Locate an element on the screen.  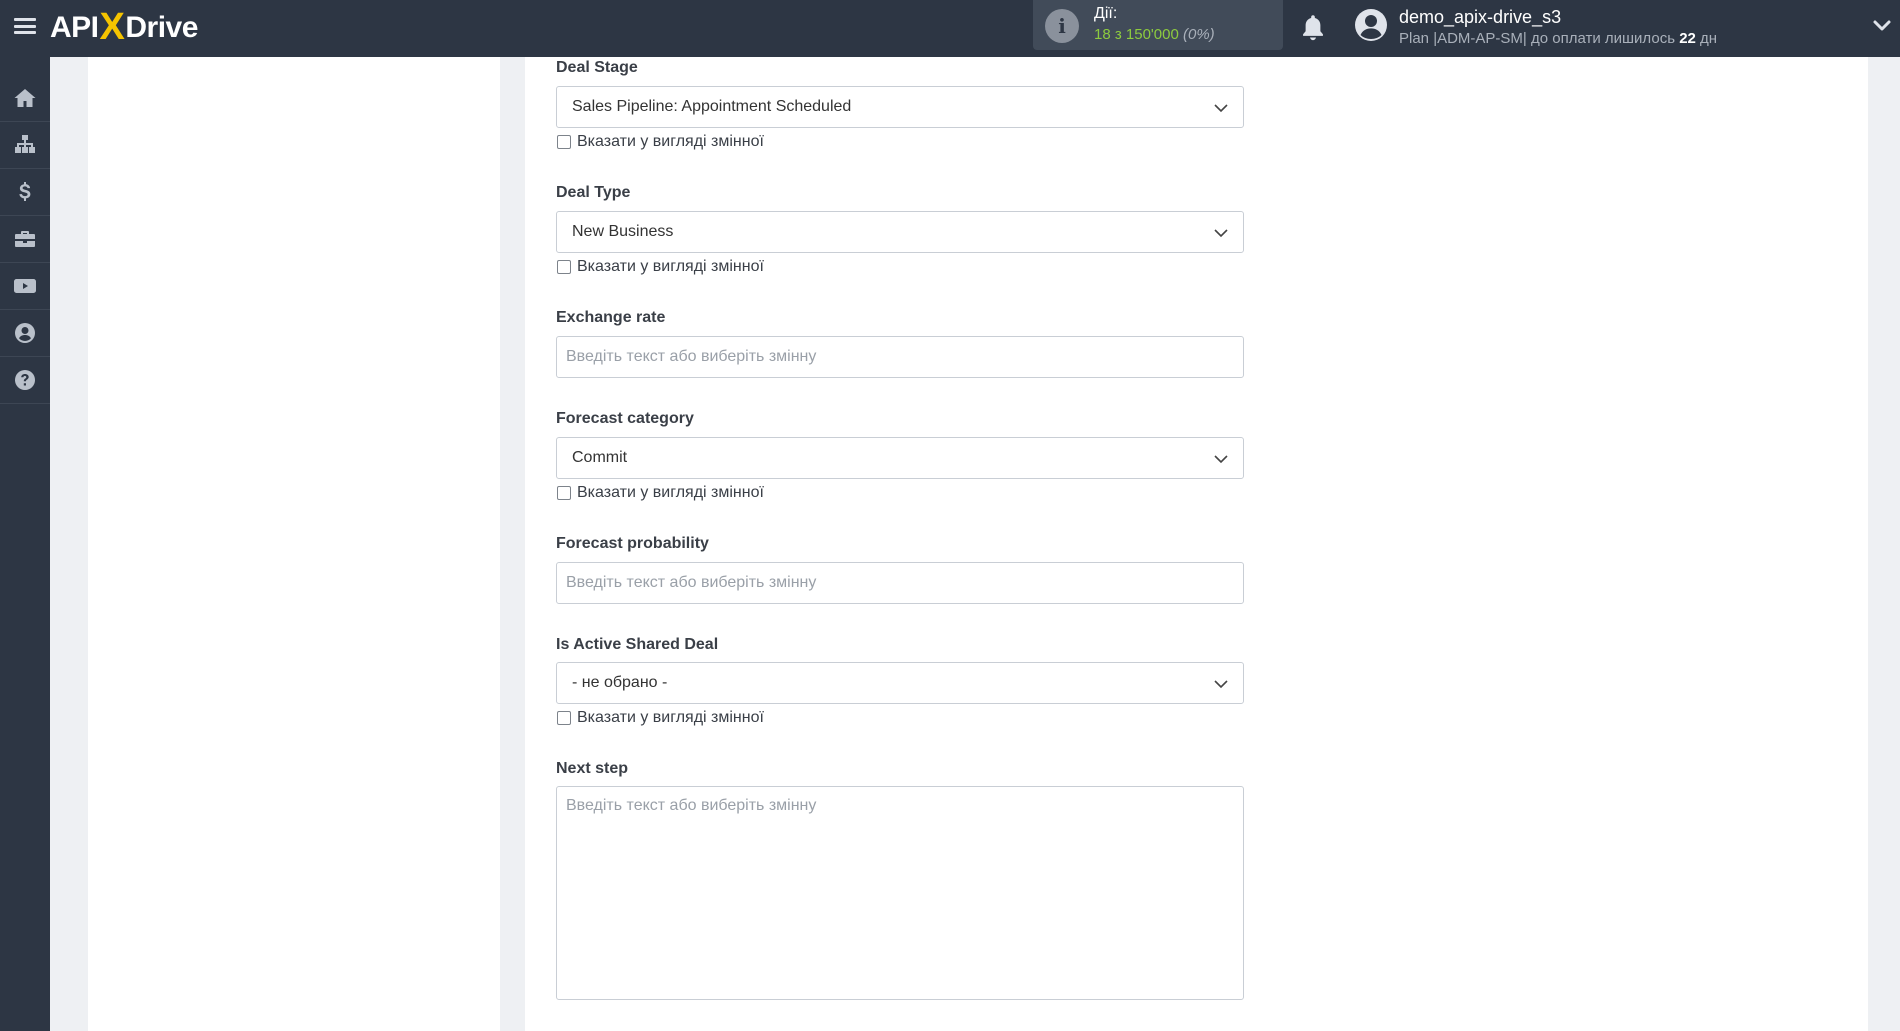
actions-label: Дії: is located at coordinates (1106, 13).